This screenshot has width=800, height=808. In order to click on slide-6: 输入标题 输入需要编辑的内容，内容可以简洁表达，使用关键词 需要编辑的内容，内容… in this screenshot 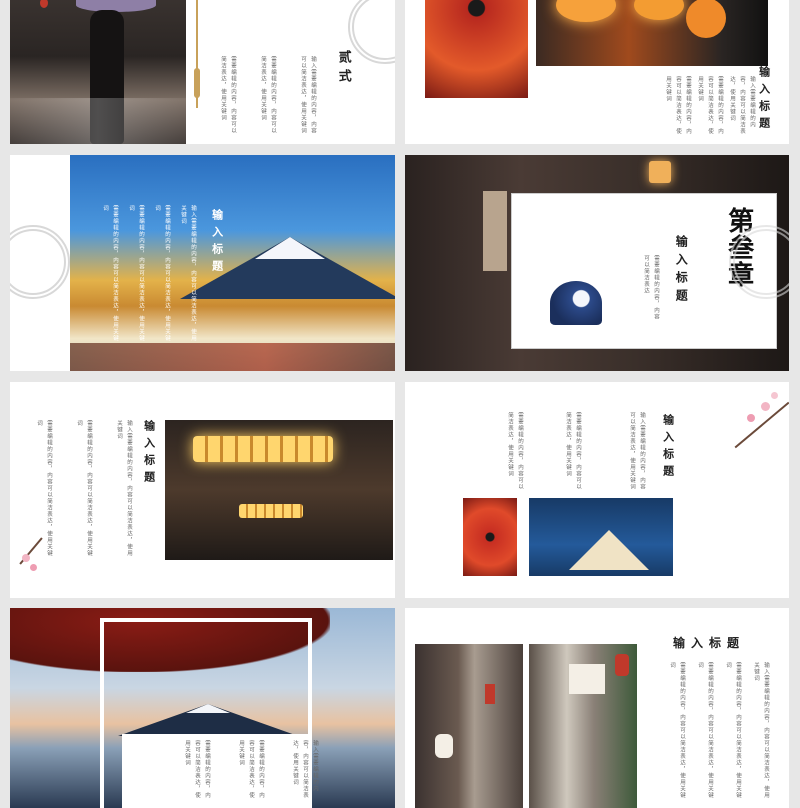, I will do `click(597, 490)`.